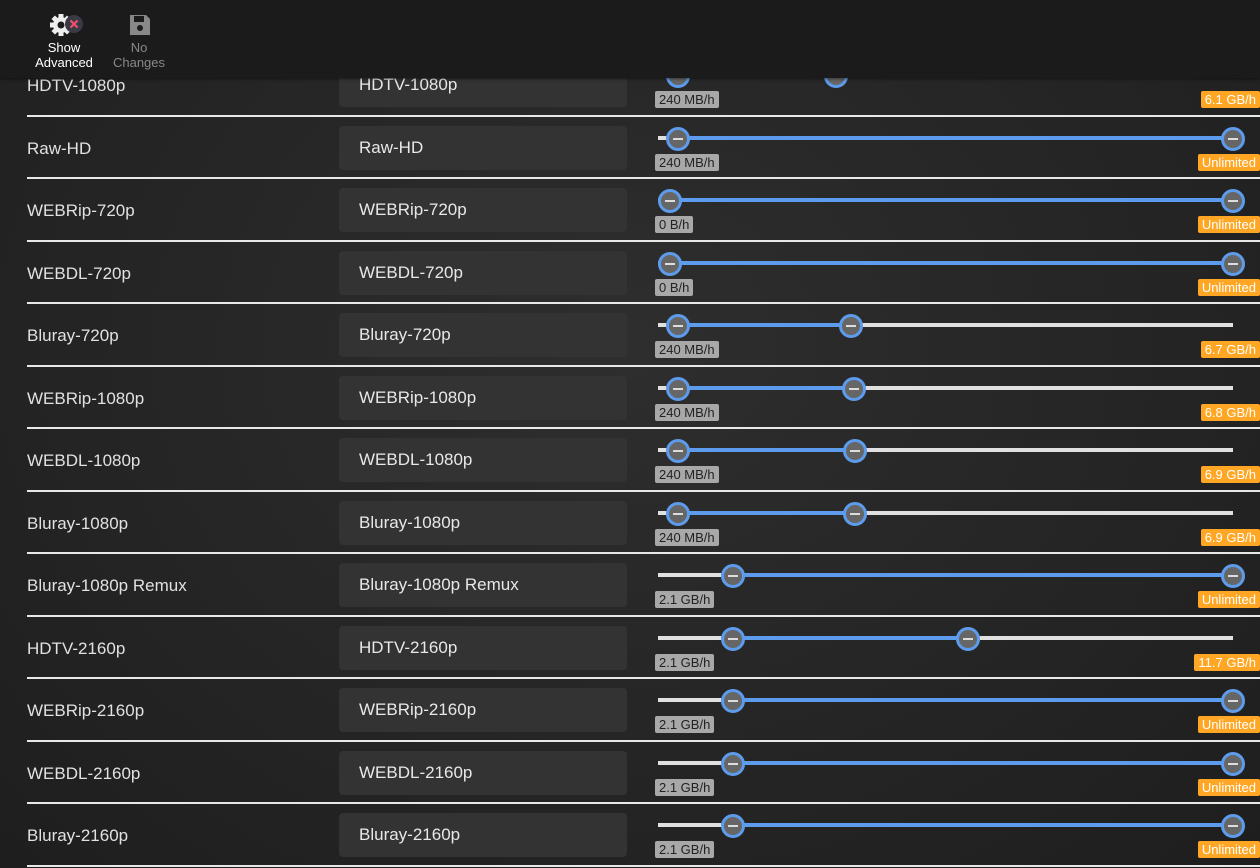 This screenshot has width=1260, height=868. What do you see at coordinates (483, 772) in the screenshot?
I see `quality-title-input: WEBDL-2160p` at bounding box center [483, 772].